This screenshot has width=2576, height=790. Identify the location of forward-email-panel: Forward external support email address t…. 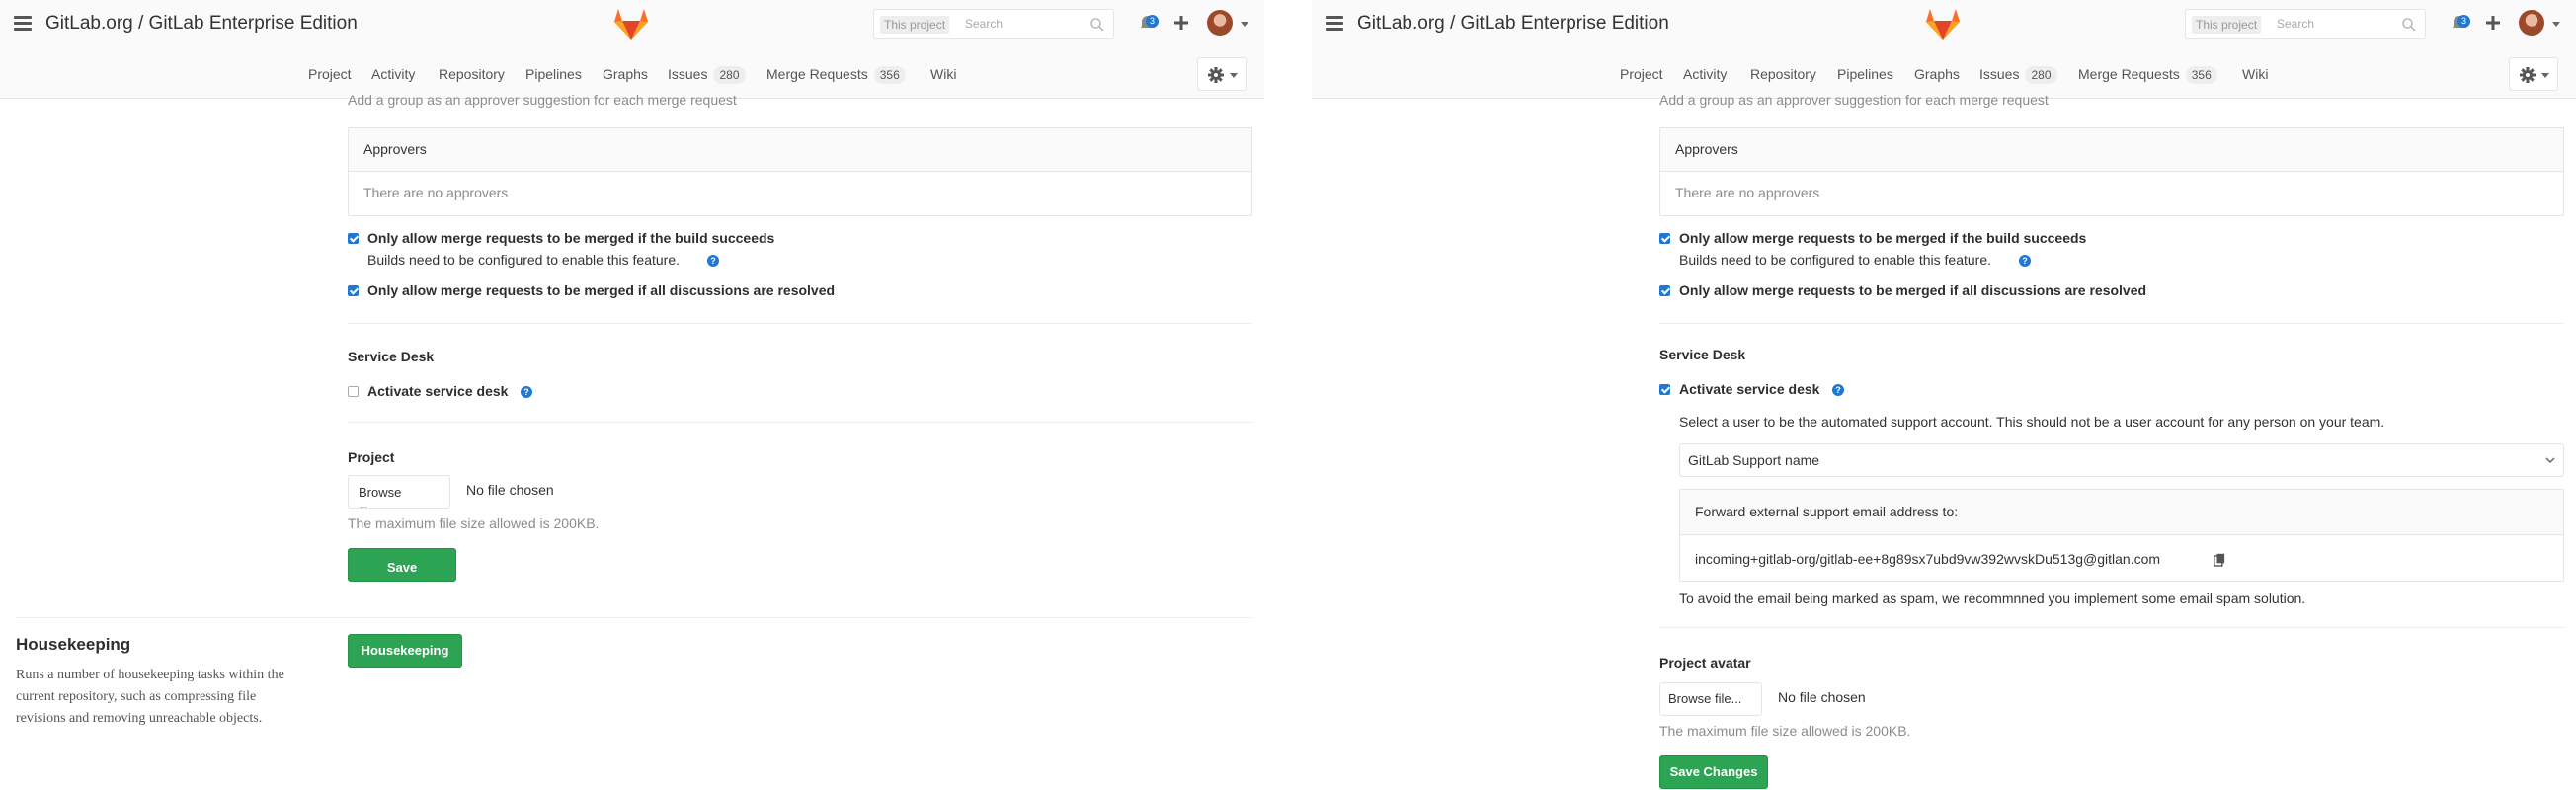
(2121, 536).